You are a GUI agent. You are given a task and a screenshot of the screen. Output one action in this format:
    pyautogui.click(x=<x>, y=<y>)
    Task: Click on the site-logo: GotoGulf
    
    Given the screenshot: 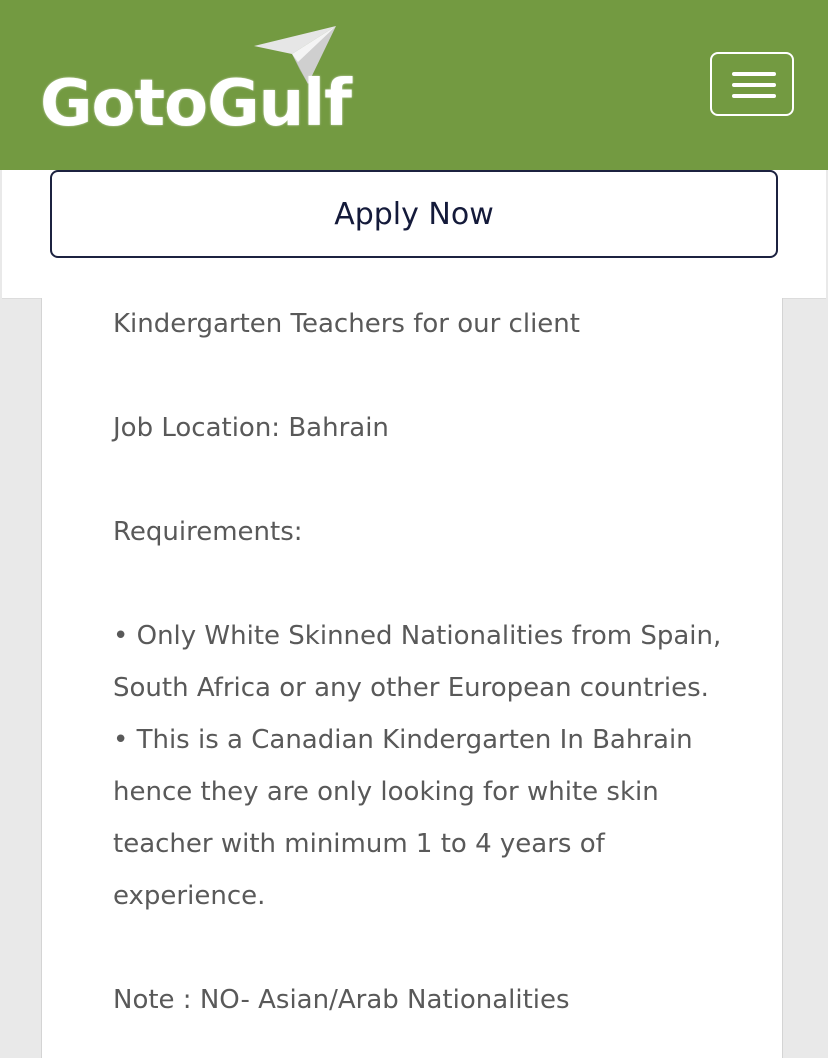 What is the action you would take?
    pyautogui.click(x=196, y=82)
    